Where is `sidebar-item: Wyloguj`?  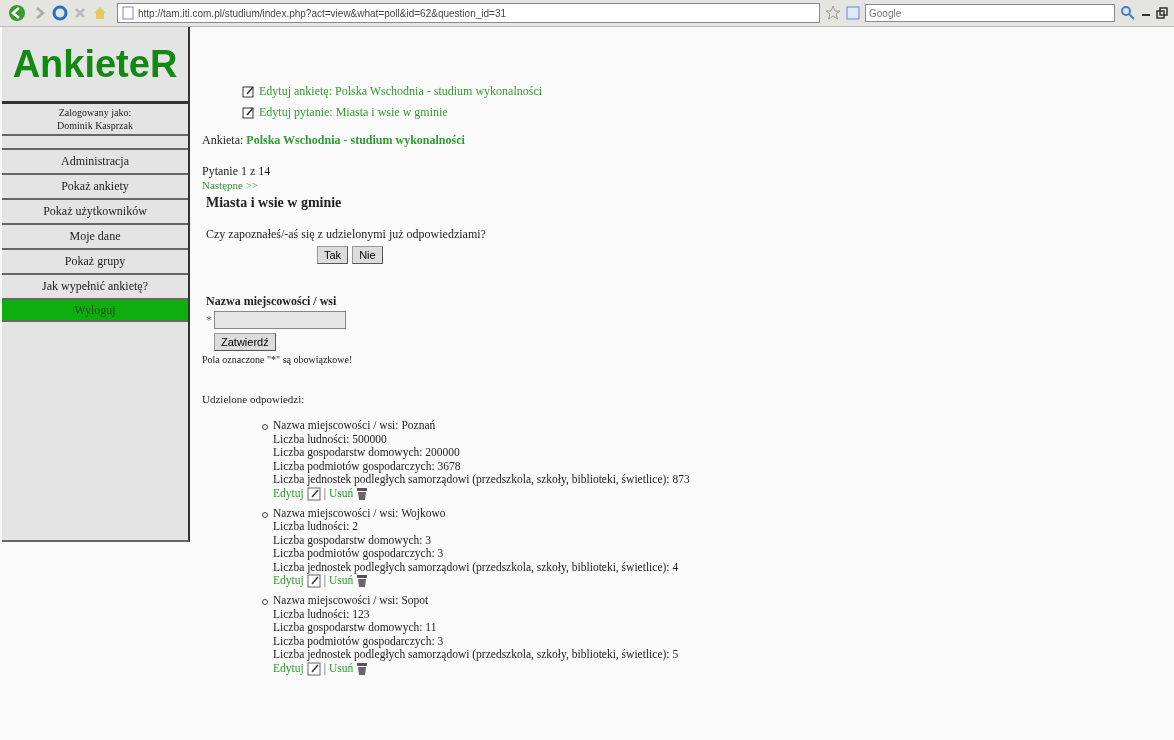
sidebar-item: Wyloguj is located at coordinates (95, 311).